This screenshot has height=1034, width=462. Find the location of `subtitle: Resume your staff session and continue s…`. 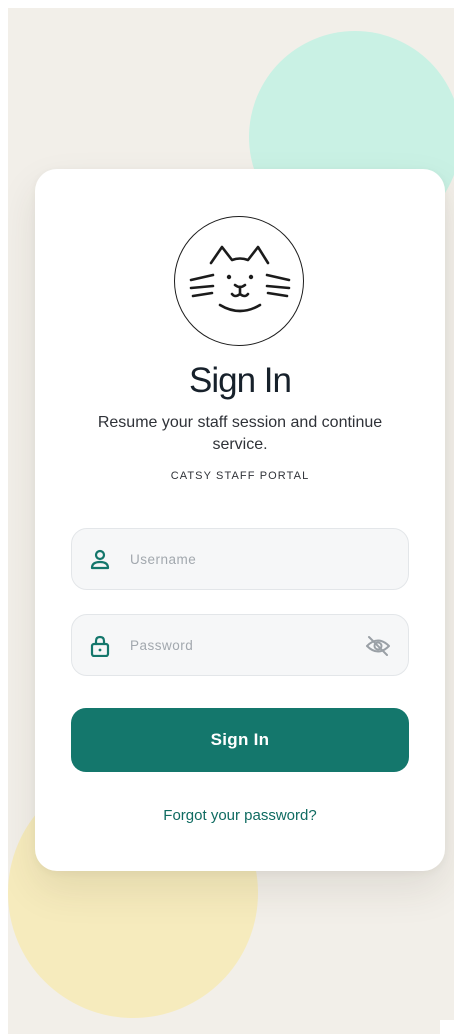

subtitle: Resume your staff session and continue s… is located at coordinates (240, 433).